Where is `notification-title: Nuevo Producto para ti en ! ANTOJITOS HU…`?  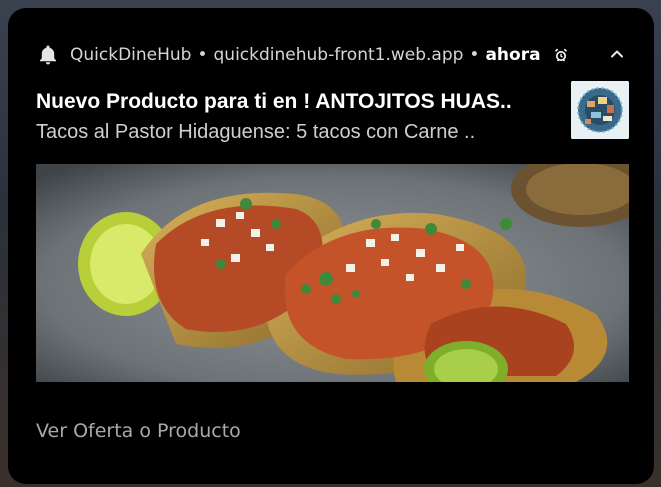 notification-title: Nuevo Producto para ti en ! ANTOJITOS HU… is located at coordinates (274, 101).